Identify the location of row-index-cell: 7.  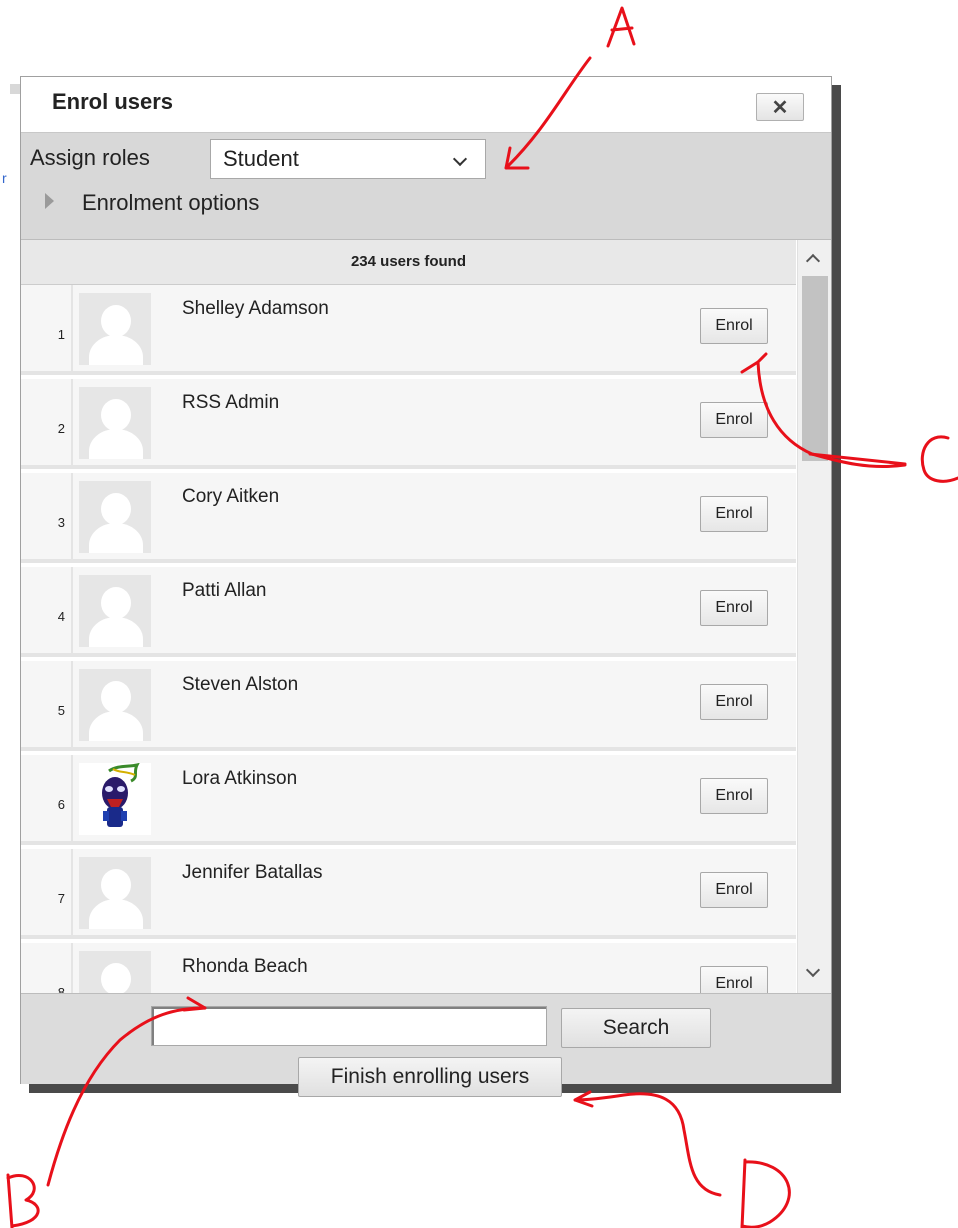
(47, 892).